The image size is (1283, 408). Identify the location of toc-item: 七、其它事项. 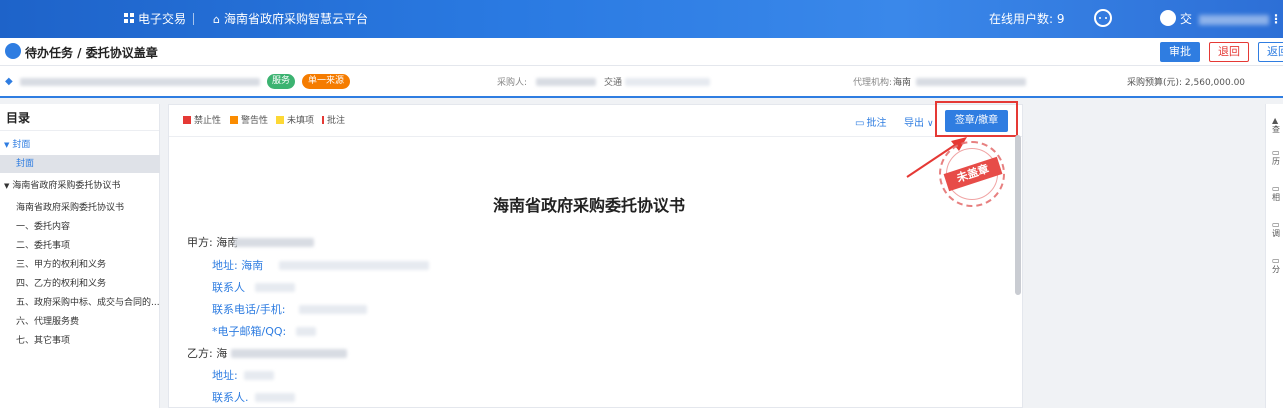
(80, 341).